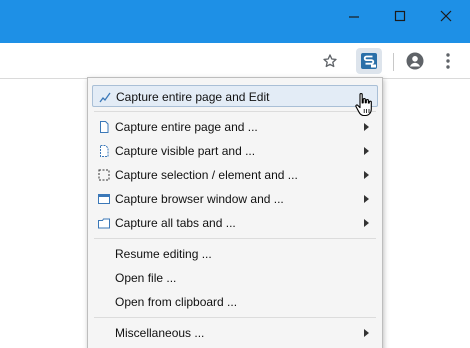 Image resolution: width=470 pixels, height=348 pixels. I want to click on browser-window-icon, so click(104, 199).